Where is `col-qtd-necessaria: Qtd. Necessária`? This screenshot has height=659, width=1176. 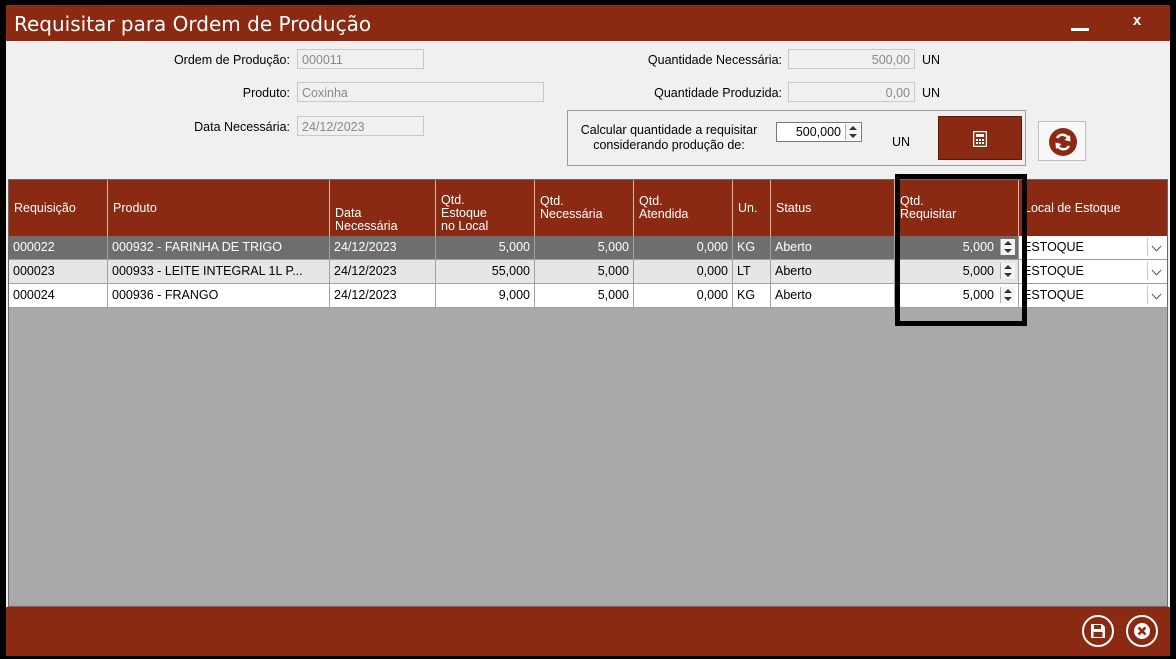
col-qtd-necessaria: Qtd. Necessária is located at coordinates (584, 208).